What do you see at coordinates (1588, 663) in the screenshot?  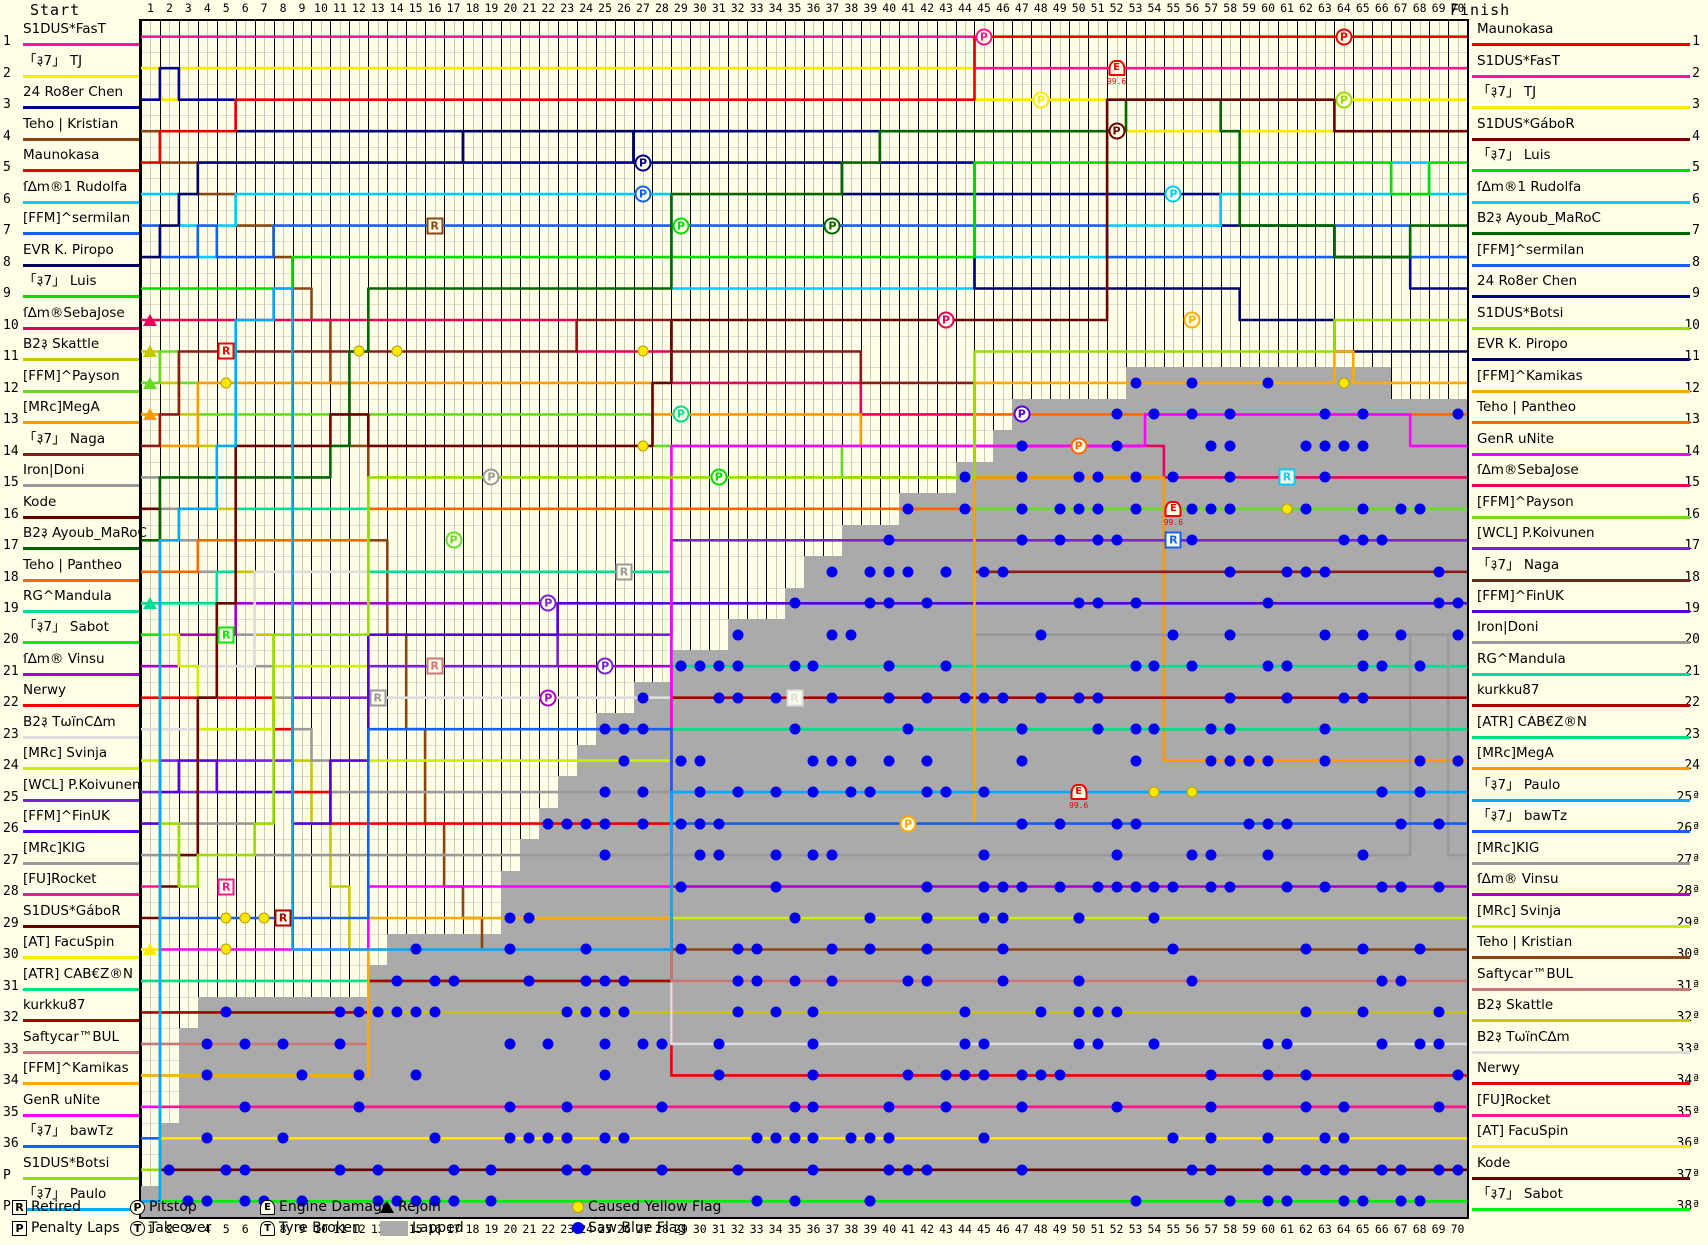 I see `finish-order-row: 21 RG^Mandula` at bounding box center [1588, 663].